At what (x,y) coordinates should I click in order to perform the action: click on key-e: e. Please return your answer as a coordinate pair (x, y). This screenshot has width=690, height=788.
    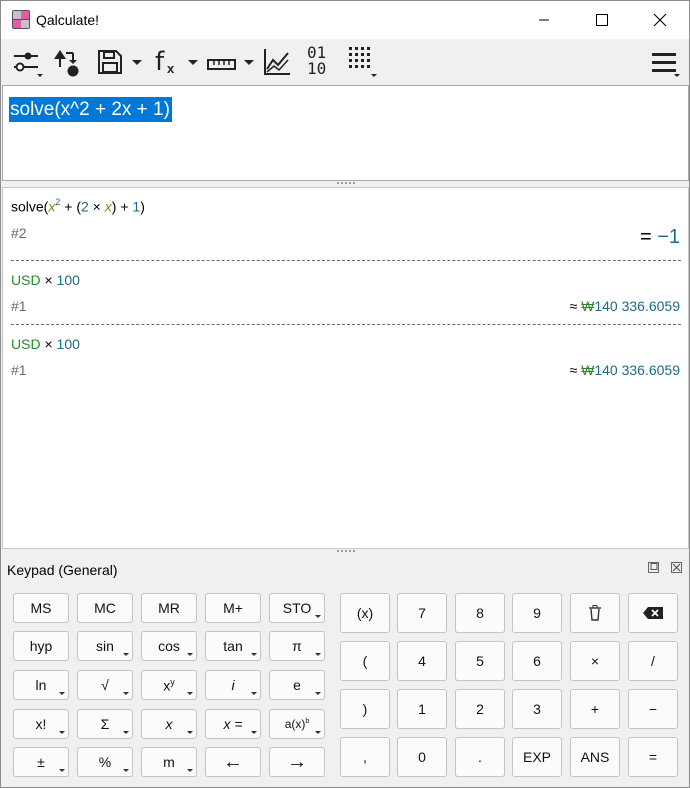
    Looking at the image, I should click on (297, 685).